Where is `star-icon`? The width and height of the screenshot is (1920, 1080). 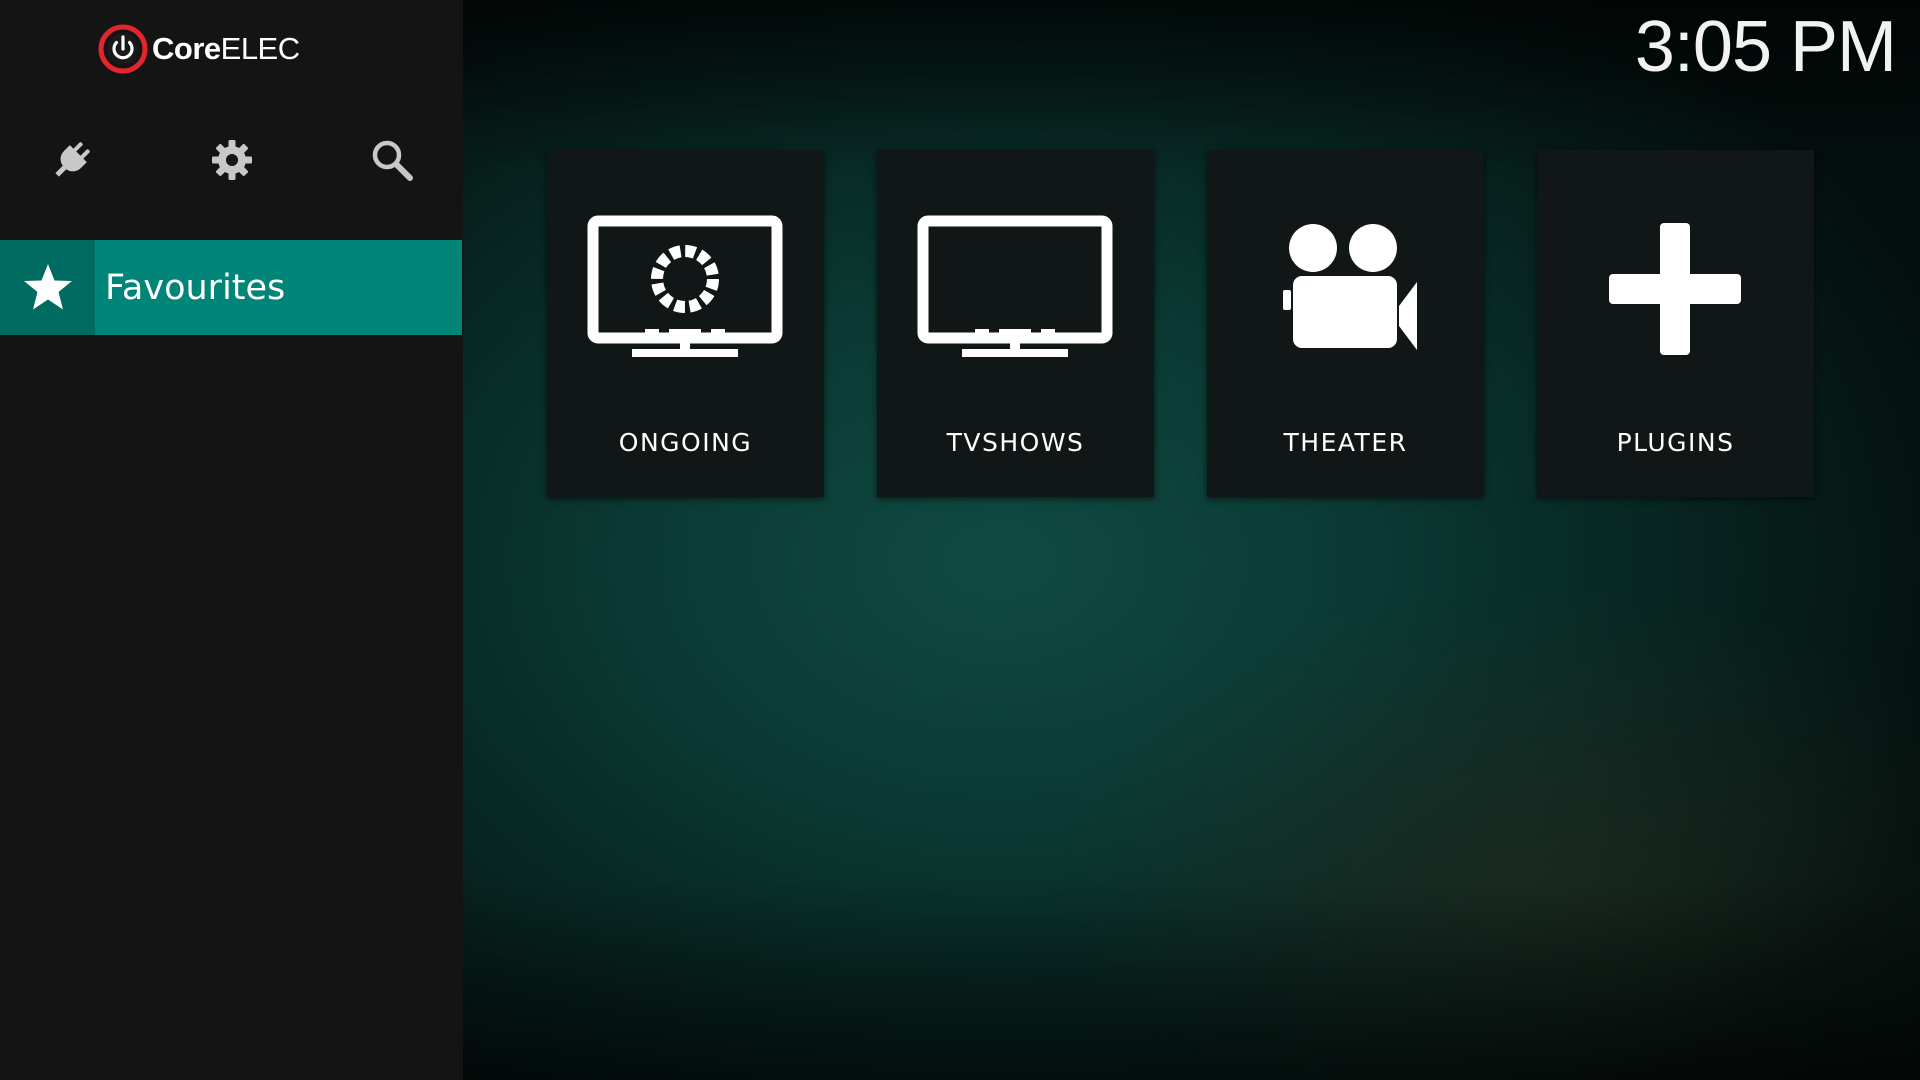 star-icon is located at coordinates (47, 286).